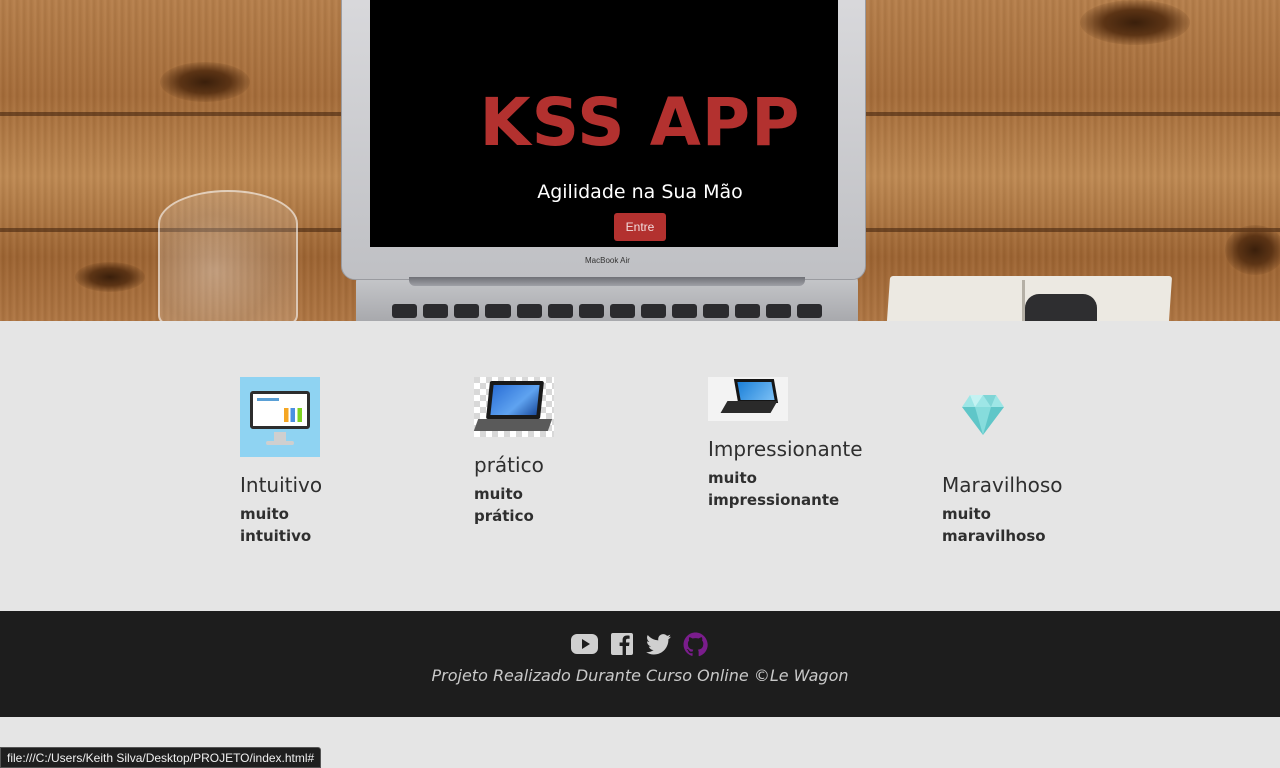 The height and width of the screenshot is (768, 1280). What do you see at coordinates (1061, 307) in the screenshot?
I see `phone-image` at bounding box center [1061, 307].